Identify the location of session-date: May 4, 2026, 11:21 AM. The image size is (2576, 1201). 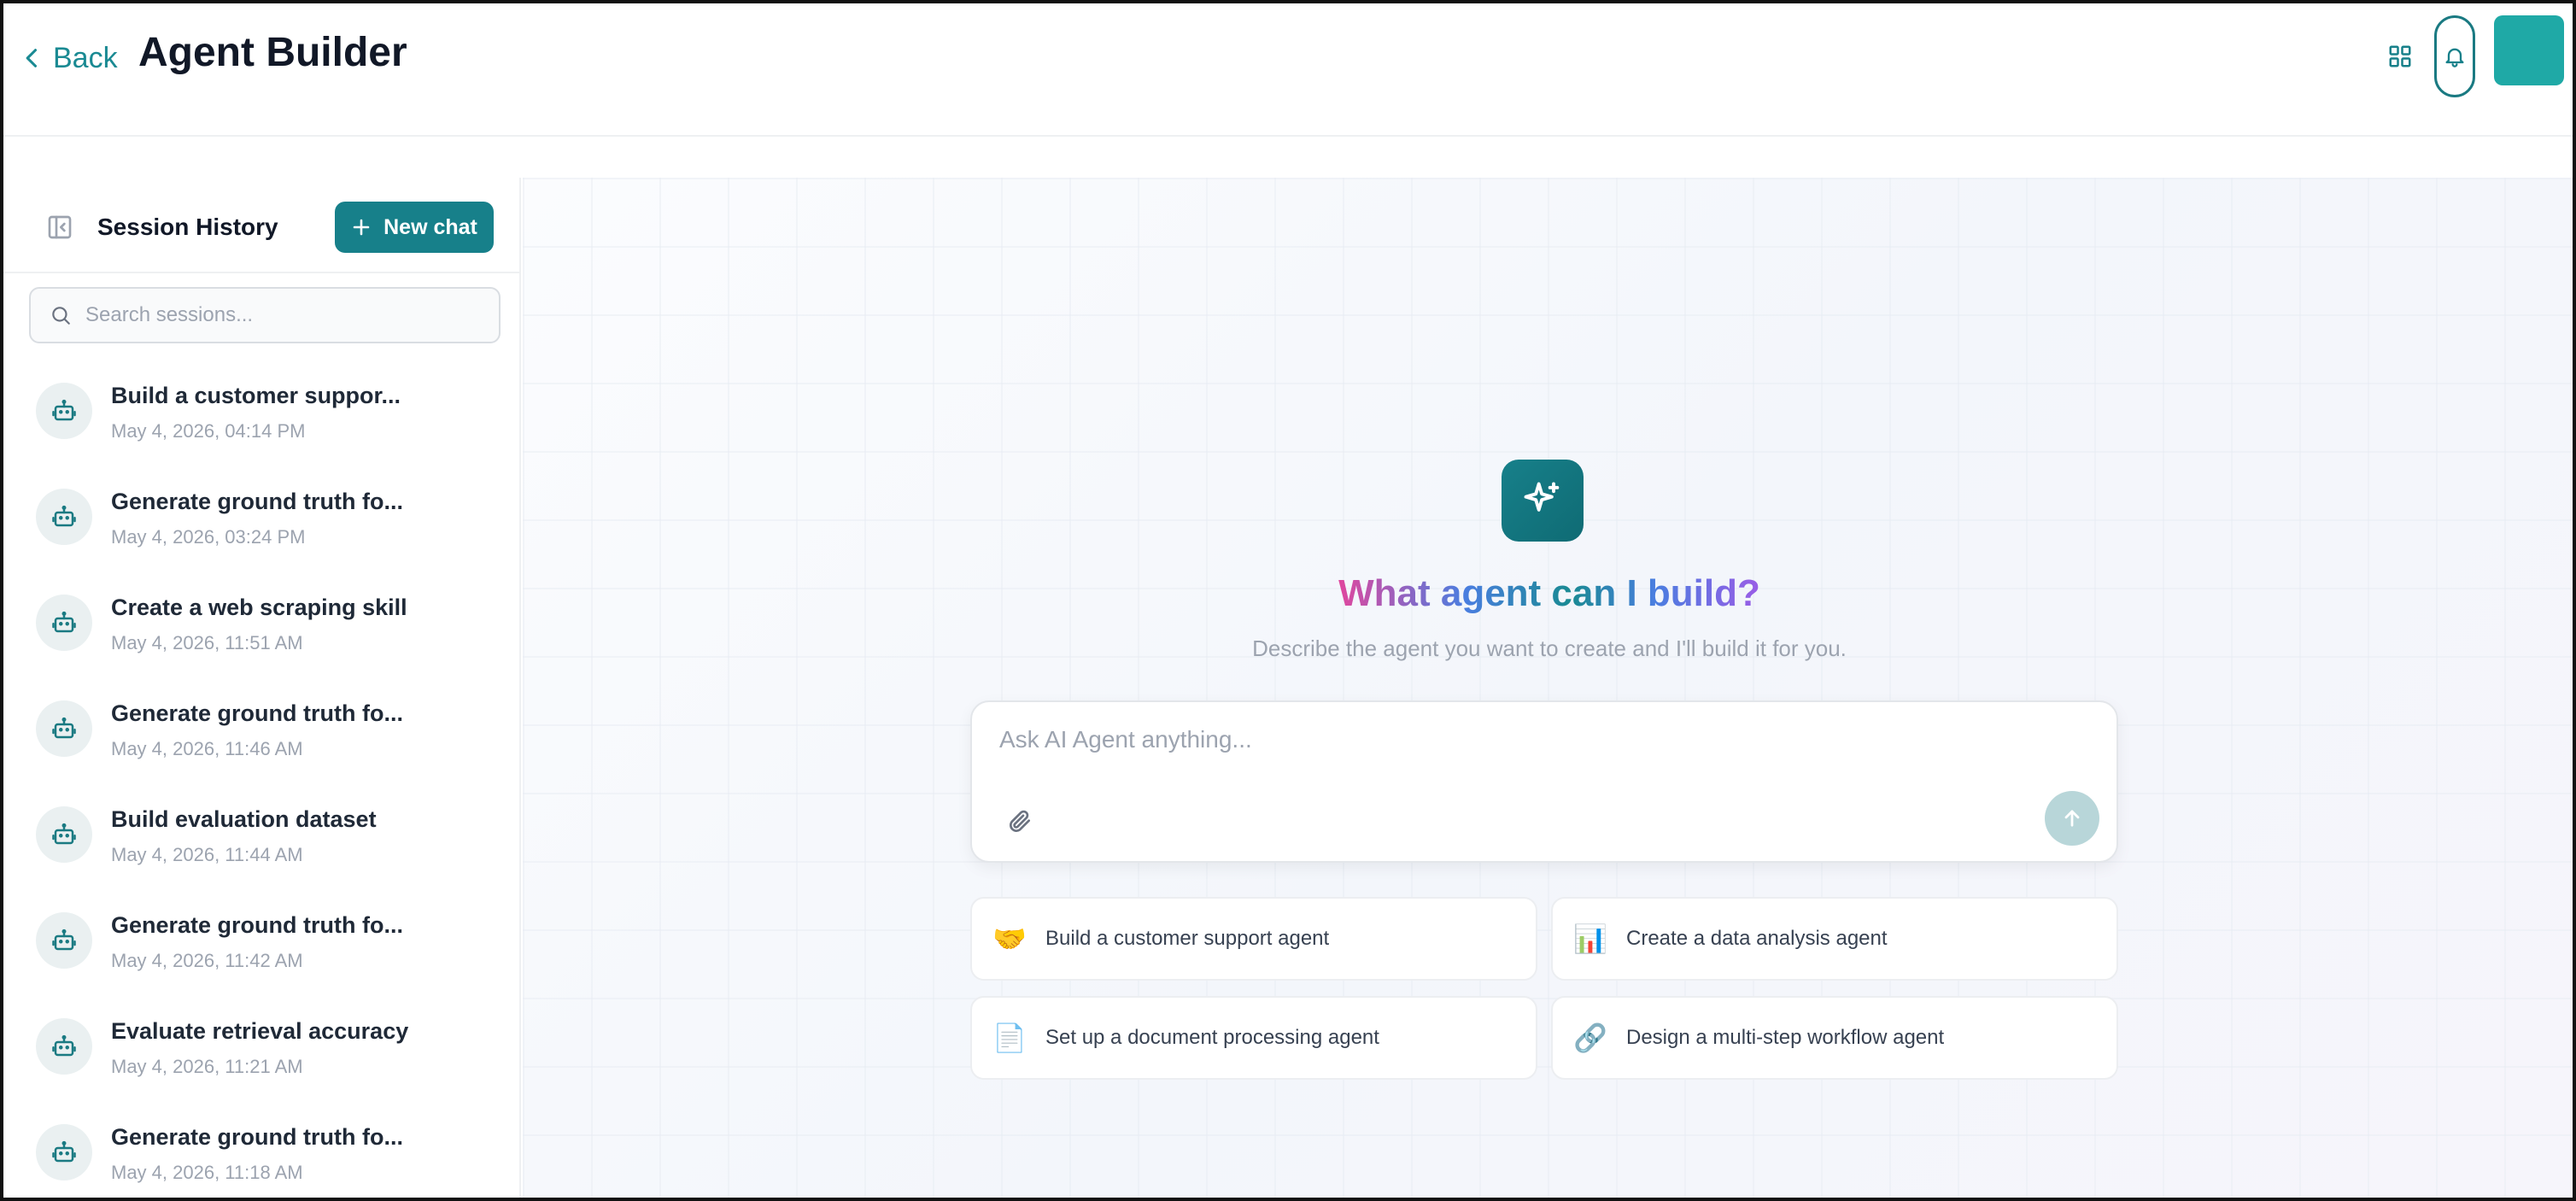
(207, 1066).